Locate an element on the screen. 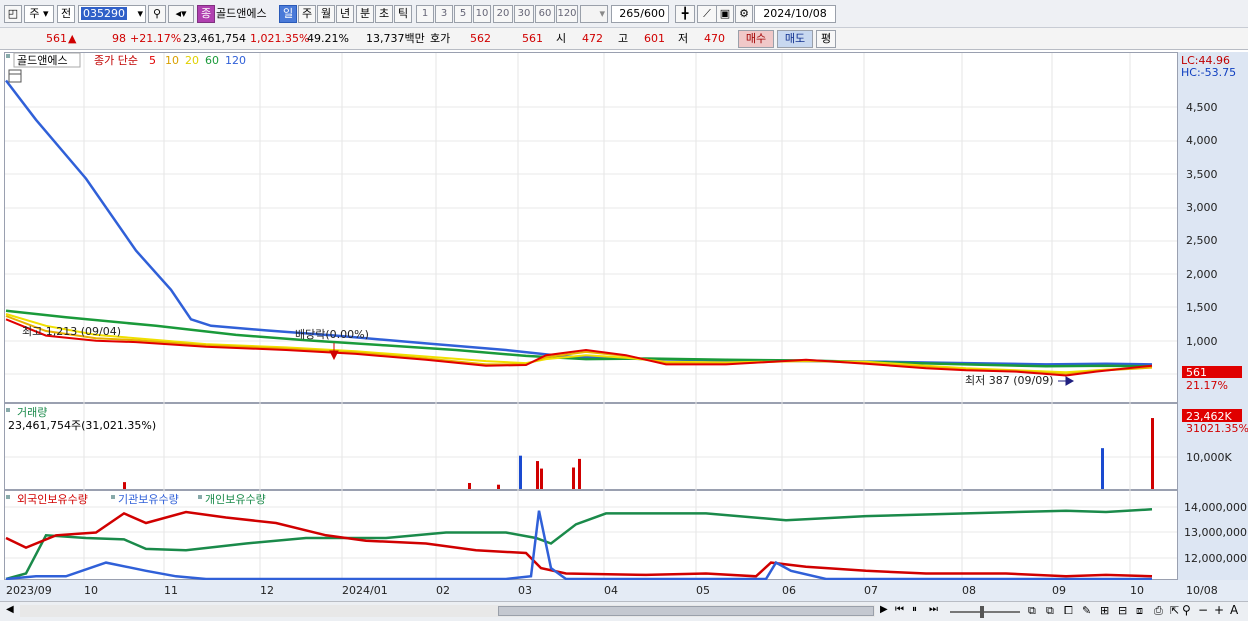 The height and width of the screenshot is (621, 1248). volume-title: 거래량 is located at coordinates (32, 412).